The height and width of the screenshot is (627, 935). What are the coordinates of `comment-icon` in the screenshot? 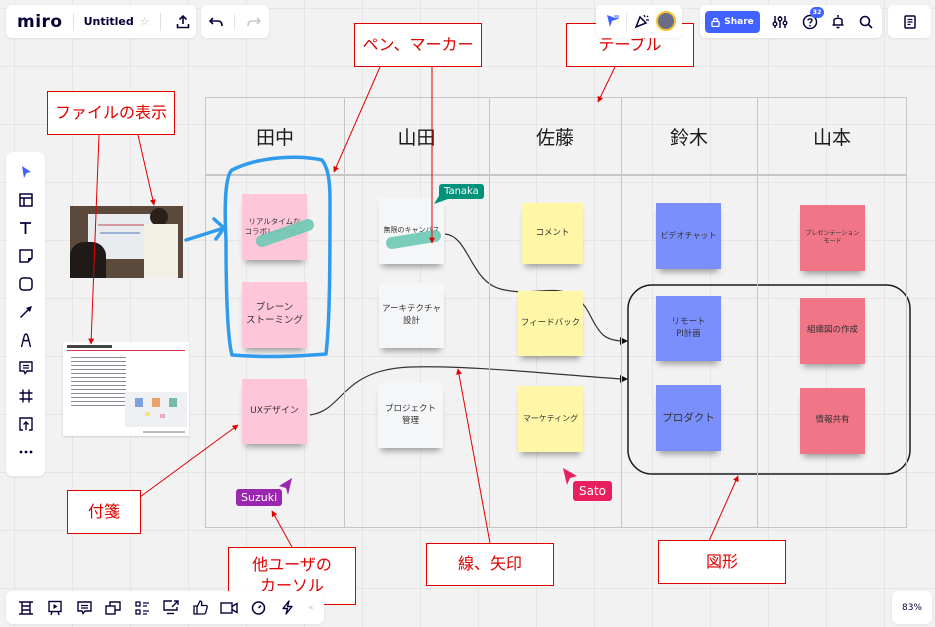 It's located at (25, 367).